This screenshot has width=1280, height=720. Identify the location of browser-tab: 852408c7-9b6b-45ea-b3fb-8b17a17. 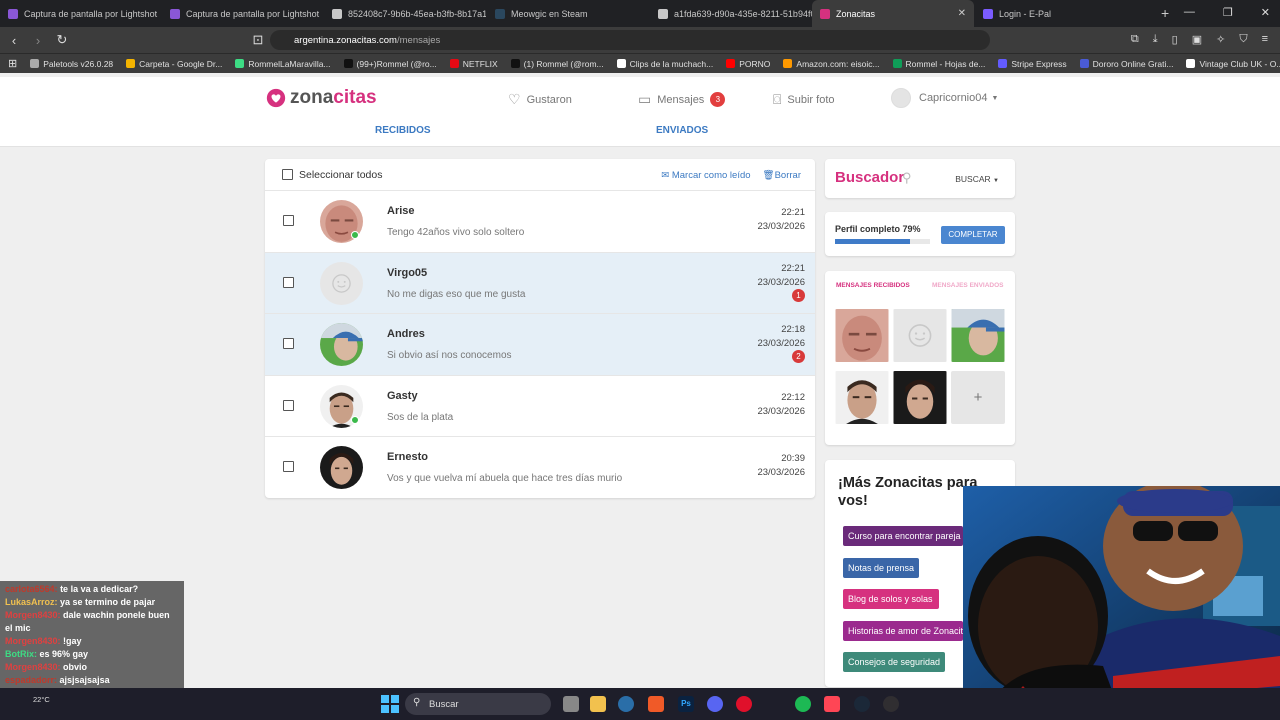
(405, 13).